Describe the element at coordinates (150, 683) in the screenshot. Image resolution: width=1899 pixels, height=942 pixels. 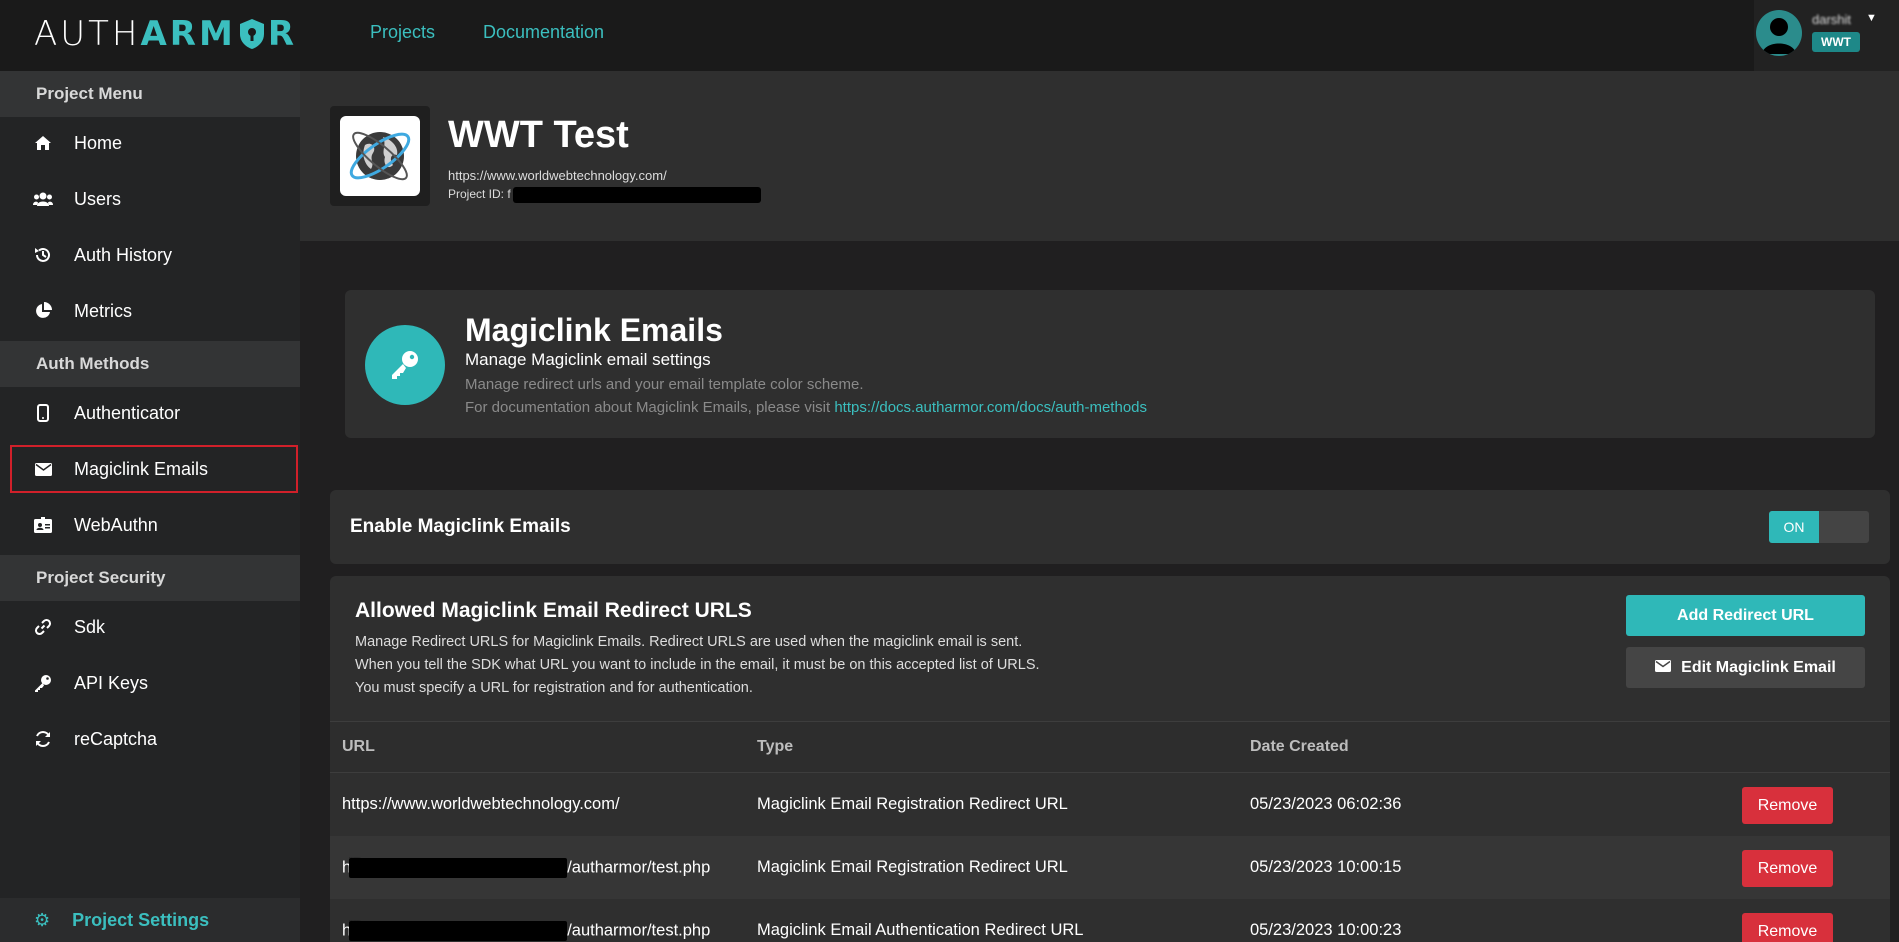
I see `sidebar-item-api-keys: API Keys` at that location.